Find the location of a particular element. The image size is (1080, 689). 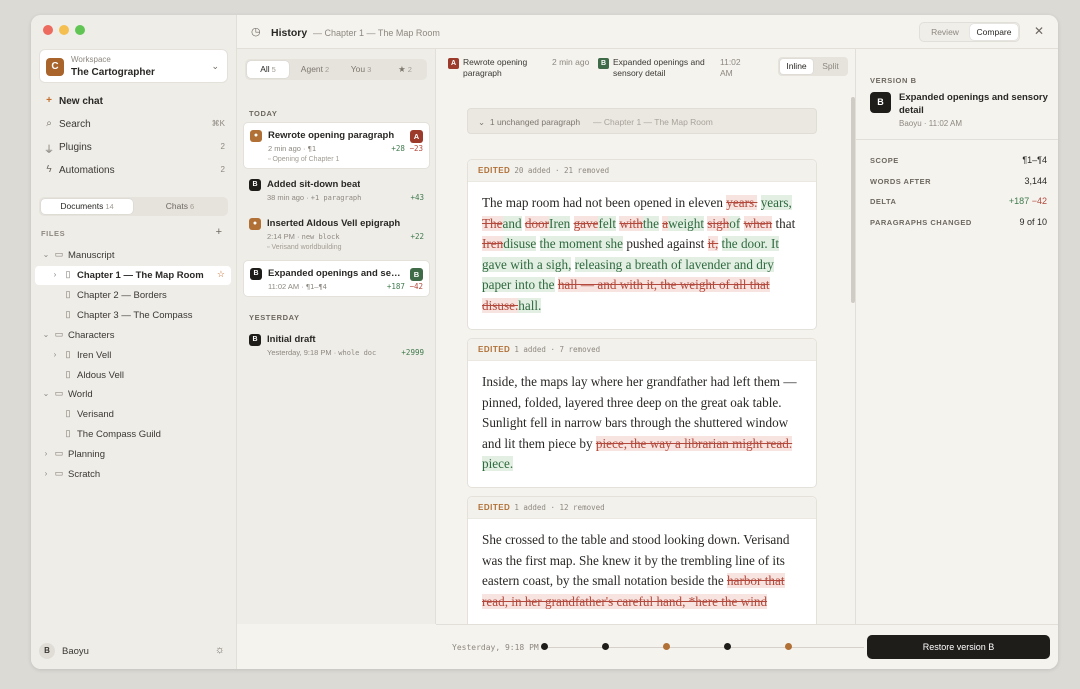

tree-file-compass-guild: ▯ The Compass Guild is located at coordinates (133, 434).